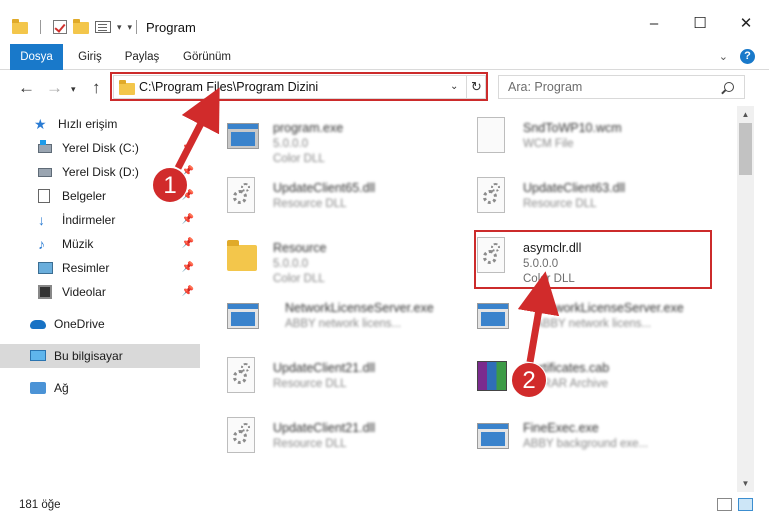 This screenshot has width=769, height=525. I want to click on ribbon-tabs: Dosya Giriş Paylaş Görünüm ⌄ ?, so click(384, 57).